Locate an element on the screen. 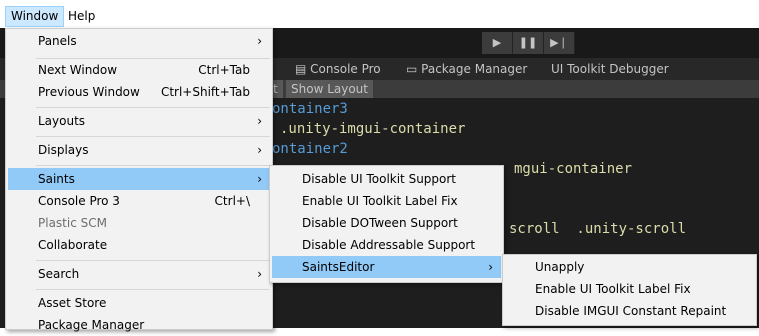 The height and width of the screenshot is (336, 759). menu-item-unapply: Unapply is located at coordinates (629, 267).